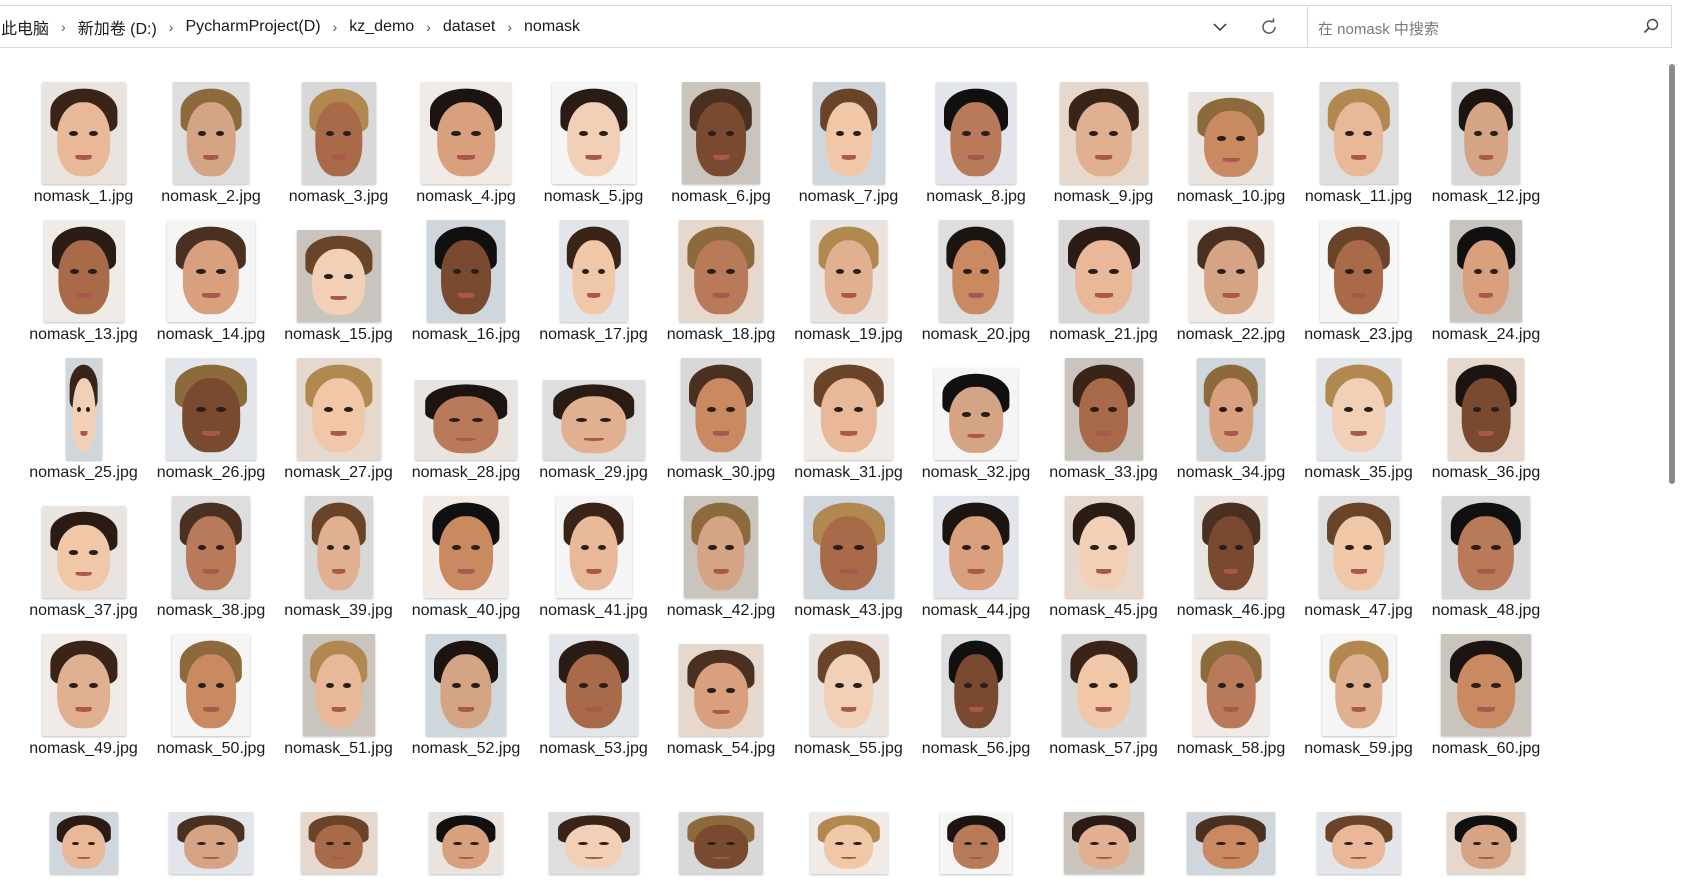 The height and width of the screenshot is (880, 1685). What do you see at coordinates (1231, 552) in the screenshot?
I see `file-item: nomask_46.jpg` at bounding box center [1231, 552].